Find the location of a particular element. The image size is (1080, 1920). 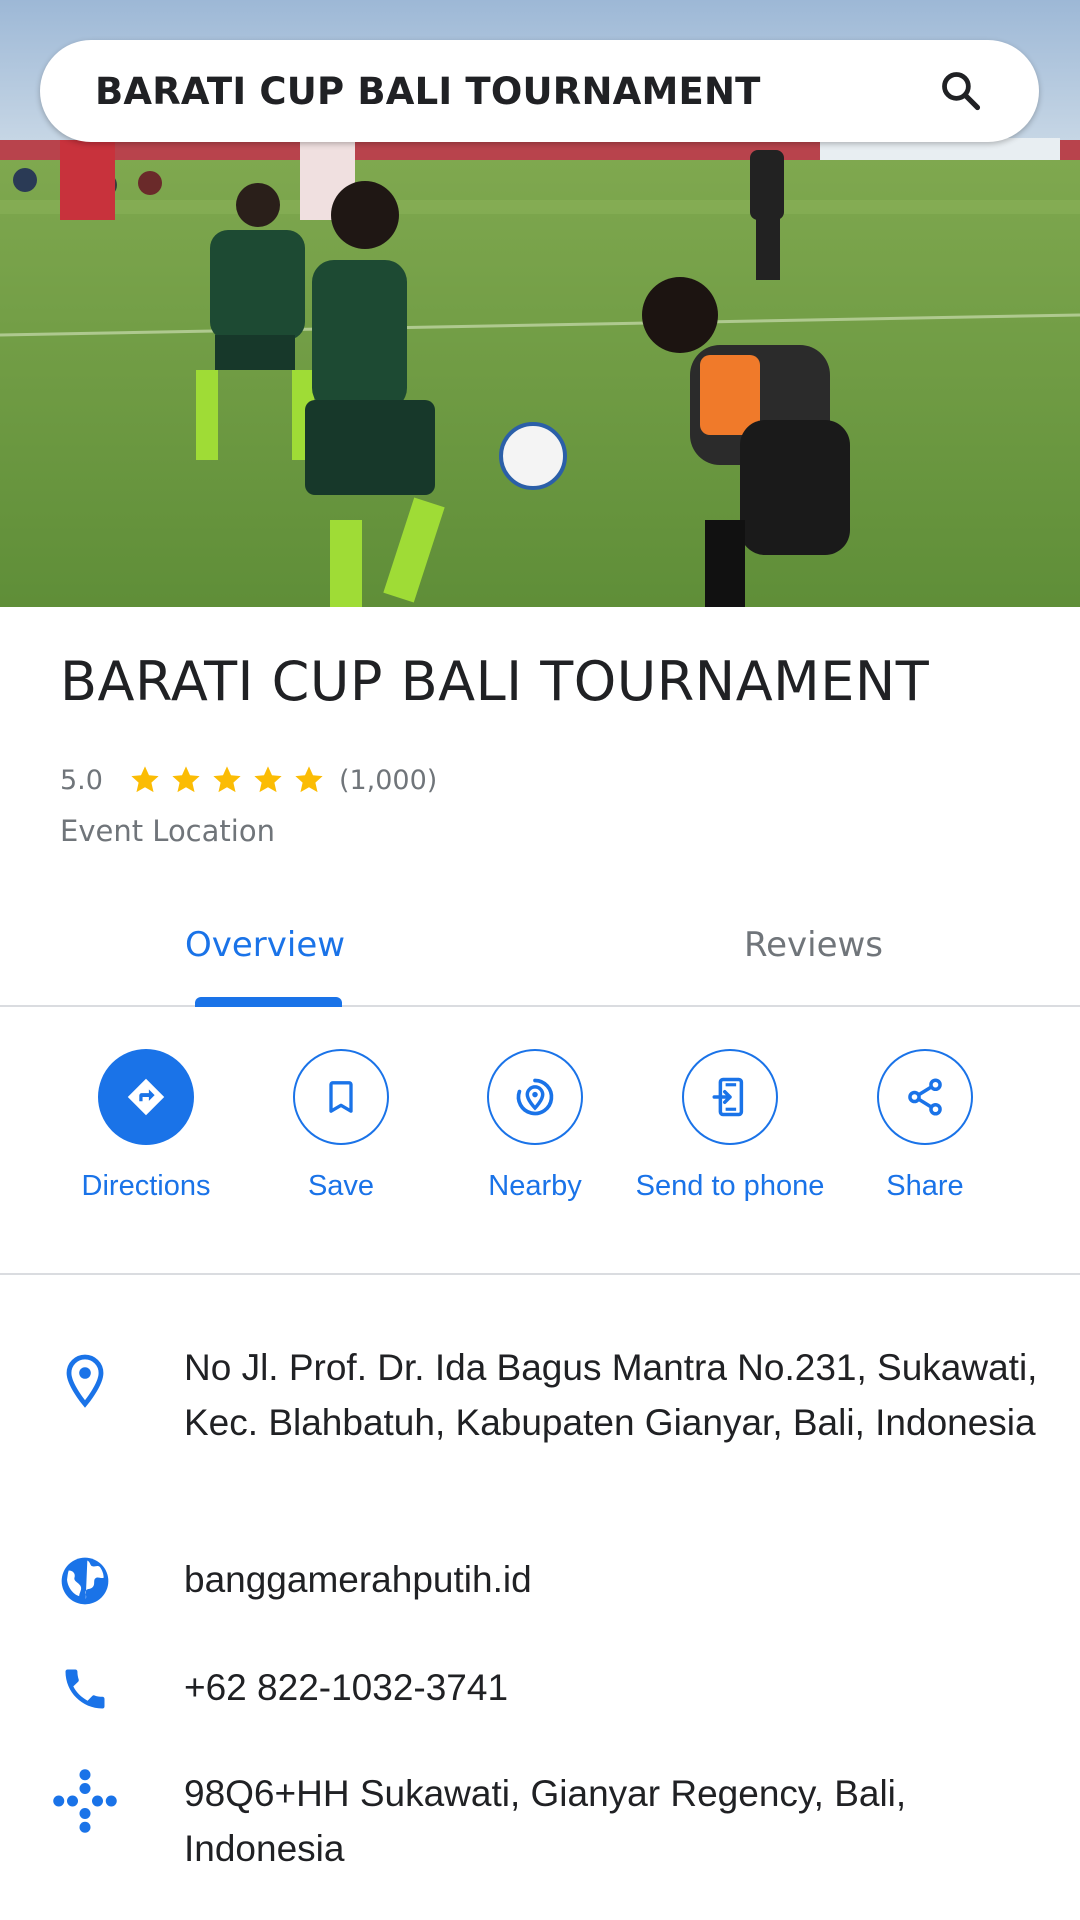

directions-icon is located at coordinates (146, 1097).